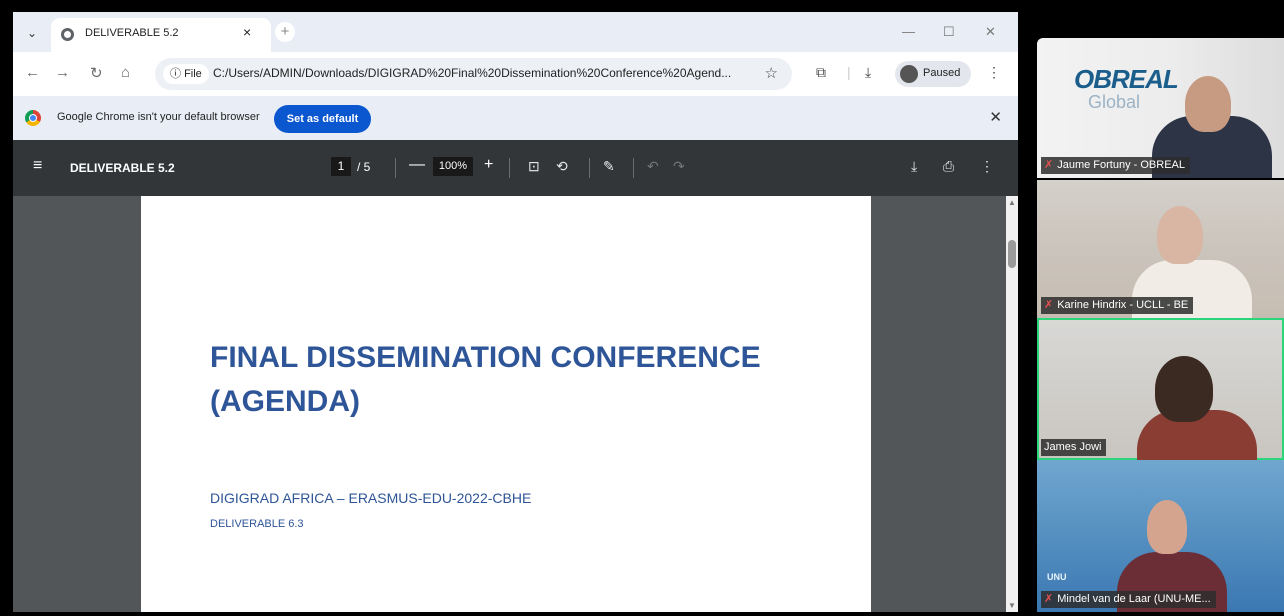 This screenshot has height=616, width=1284. I want to click on reload-icon: ↻, so click(96, 73).